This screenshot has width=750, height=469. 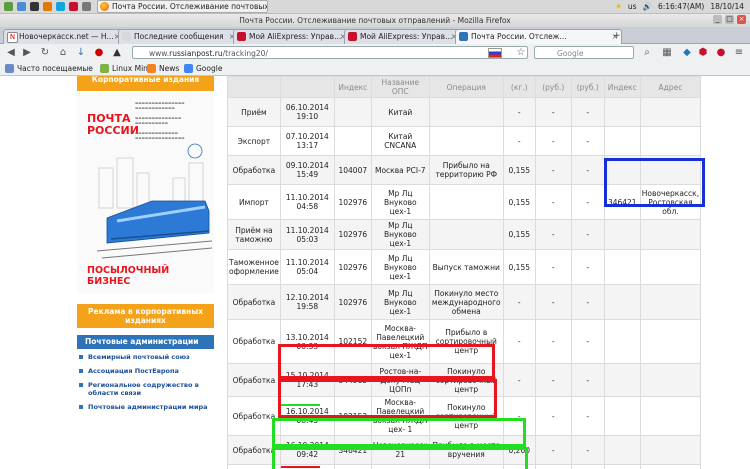 What do you see at coordinates (245, 53) in the screenshot?
I see `url-path: /tracking20/` at bounding box center [245, 53].